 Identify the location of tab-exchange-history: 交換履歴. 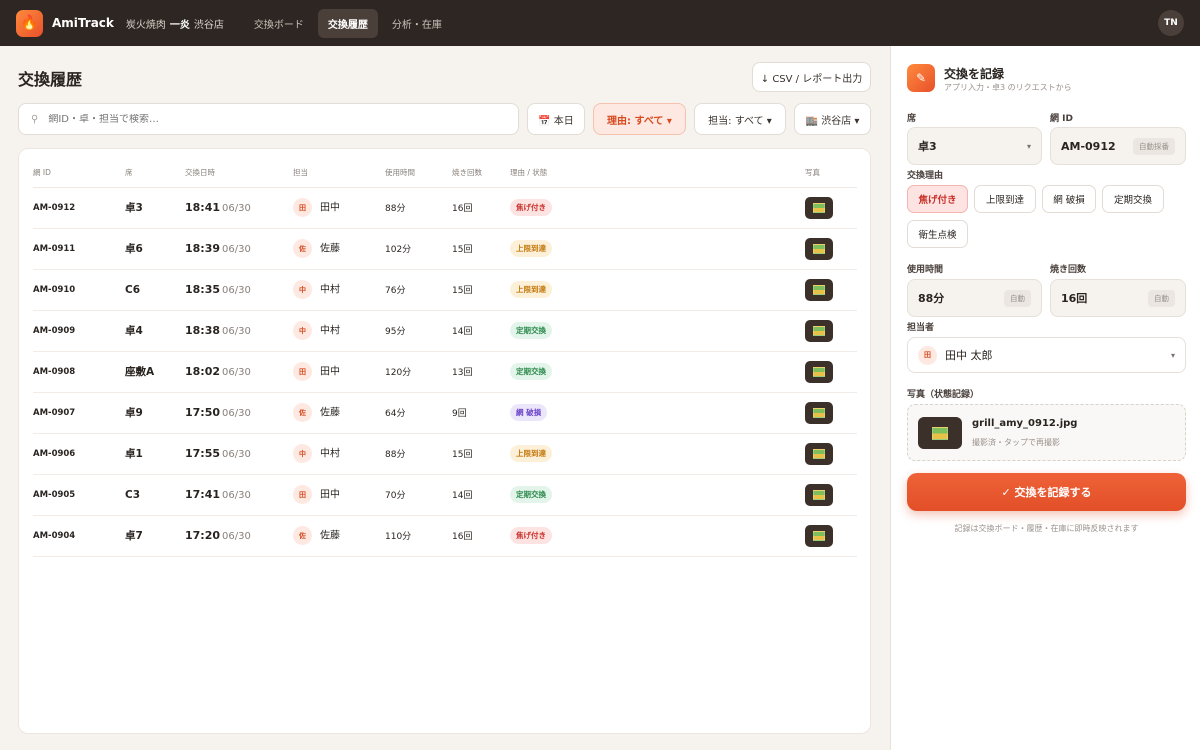
(347, 23).